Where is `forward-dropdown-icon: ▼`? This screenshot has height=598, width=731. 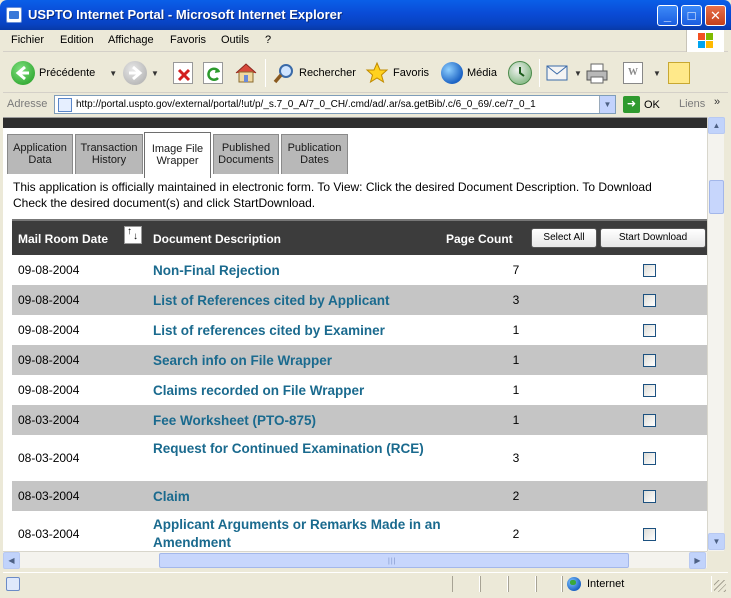
forward-dropdown-icon: ▼ is located at coordinates (155, 73).